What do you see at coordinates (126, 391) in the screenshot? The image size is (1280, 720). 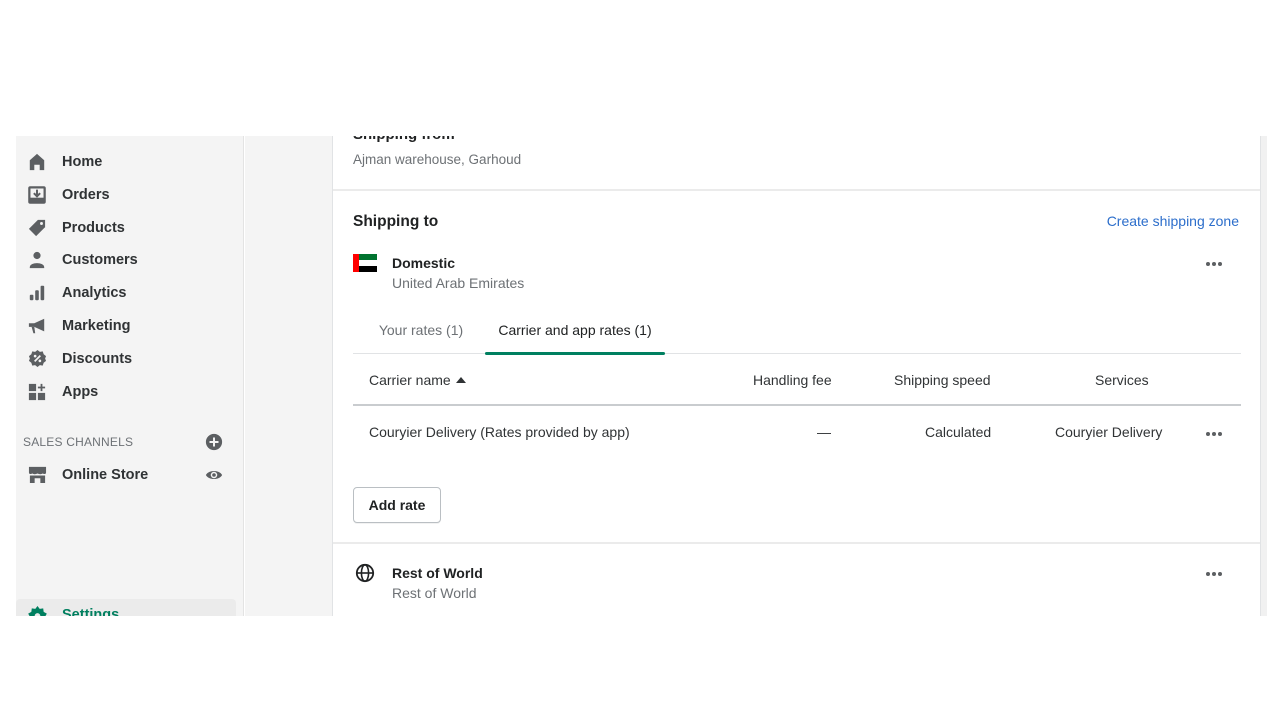 I see `sidebar-item-apps: Apps` at bounding box center [126, 391].